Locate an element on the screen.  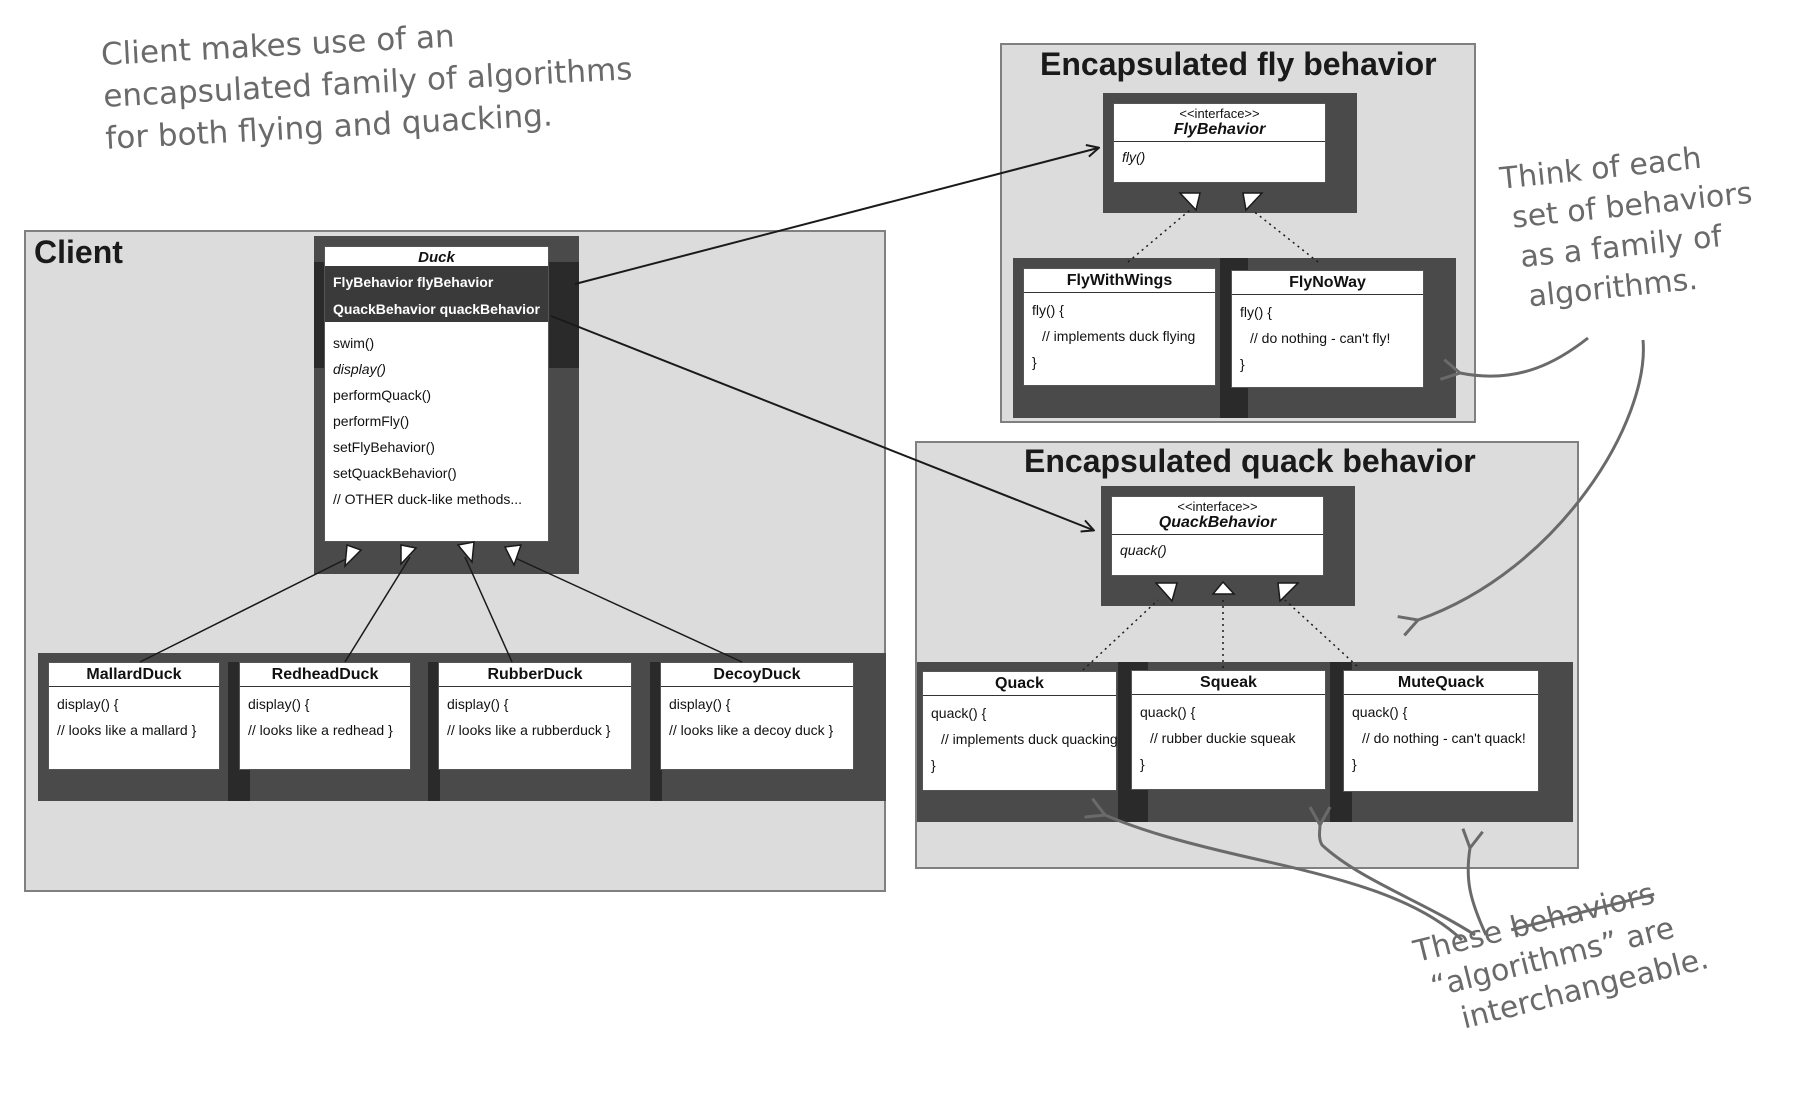
duck-inheritance-triangles is located at coordinates (433, 555).